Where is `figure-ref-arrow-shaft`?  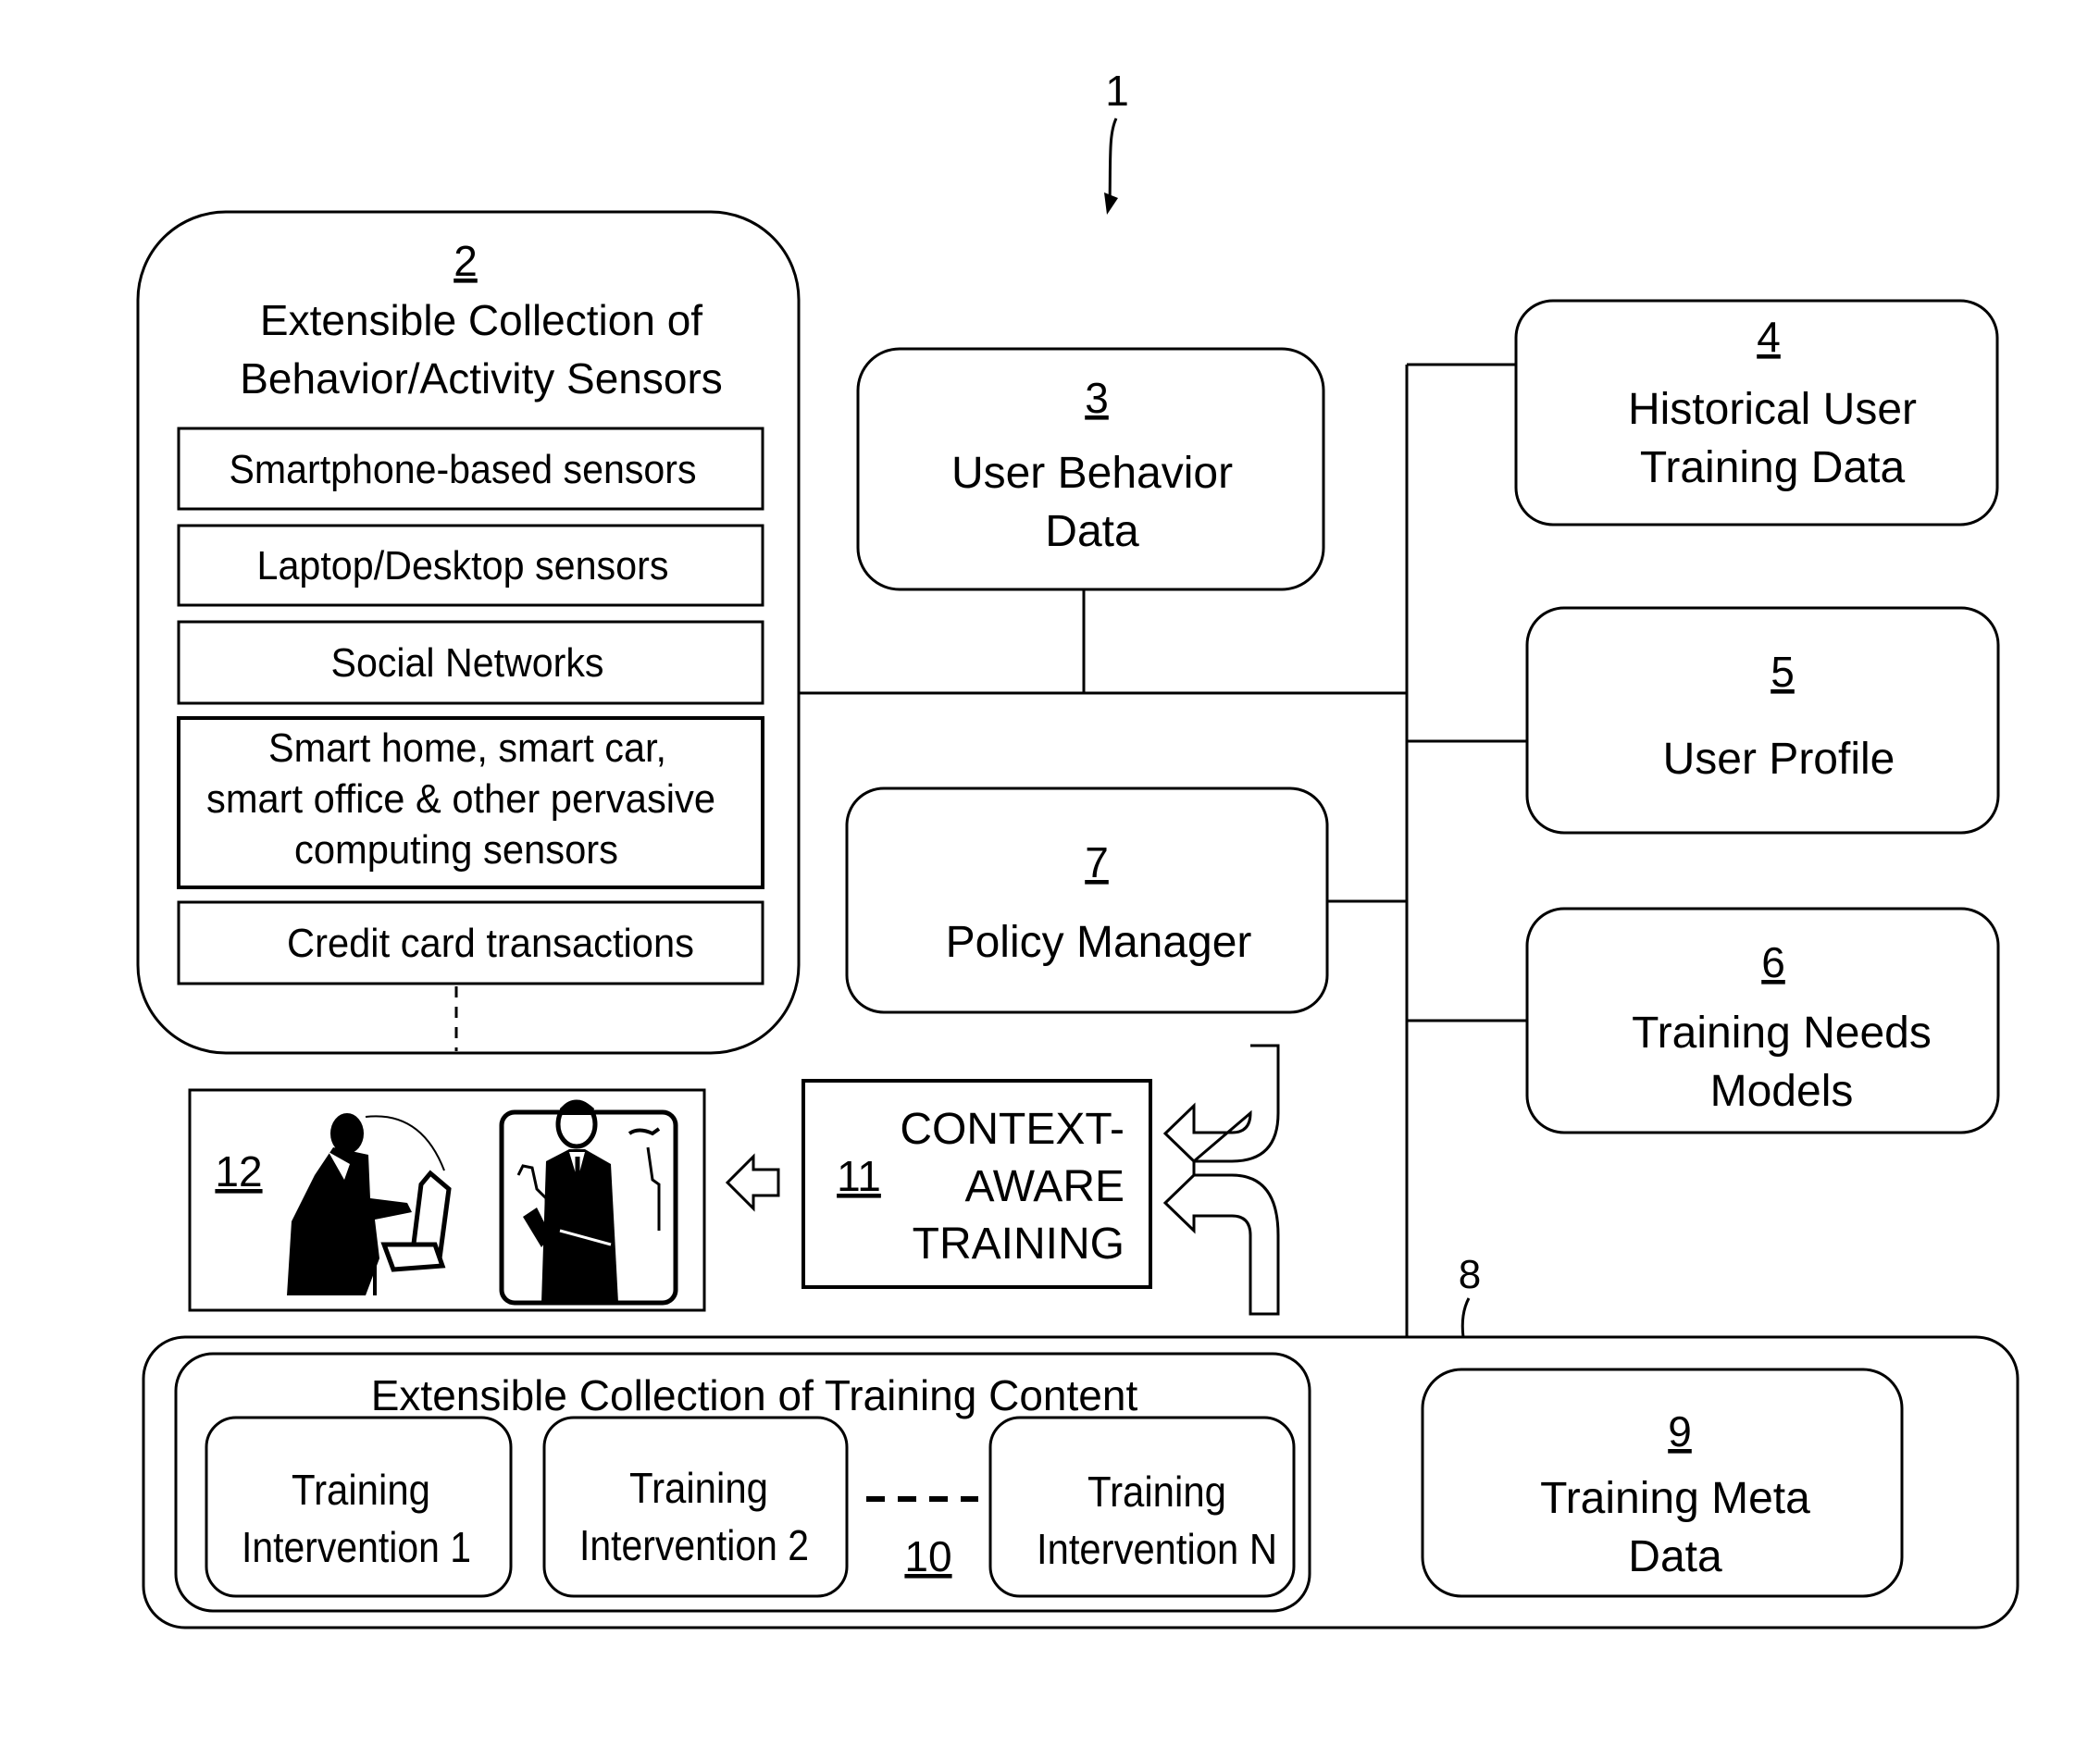 figure-ref-arrow-shaft is located at coordinates (1113, 162).